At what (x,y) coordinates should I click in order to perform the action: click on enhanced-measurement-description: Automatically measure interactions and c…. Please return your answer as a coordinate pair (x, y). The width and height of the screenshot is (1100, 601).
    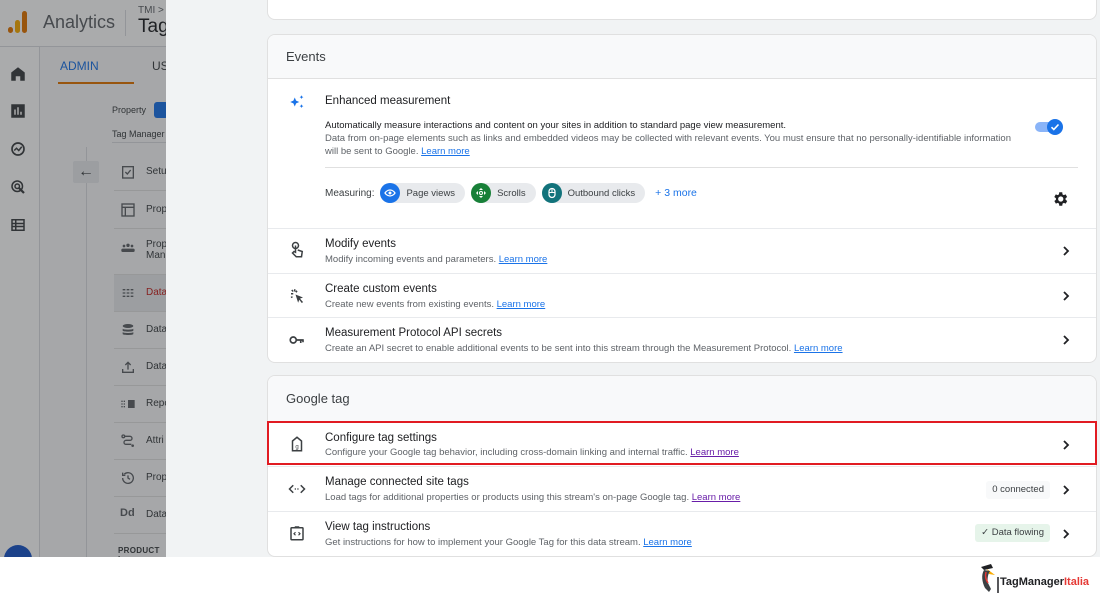
    Looking at the image, I should click on (675, 138).